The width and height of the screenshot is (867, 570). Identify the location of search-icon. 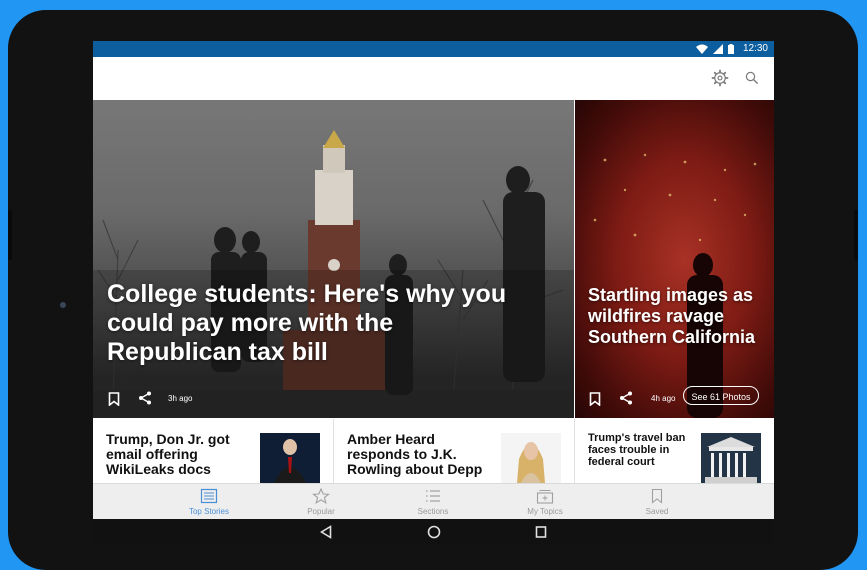
(752, 78).